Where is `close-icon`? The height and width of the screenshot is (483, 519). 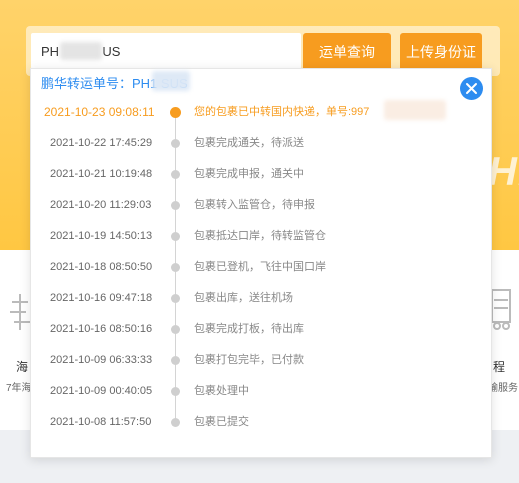 close-icon is located at coordinates (471, 88).